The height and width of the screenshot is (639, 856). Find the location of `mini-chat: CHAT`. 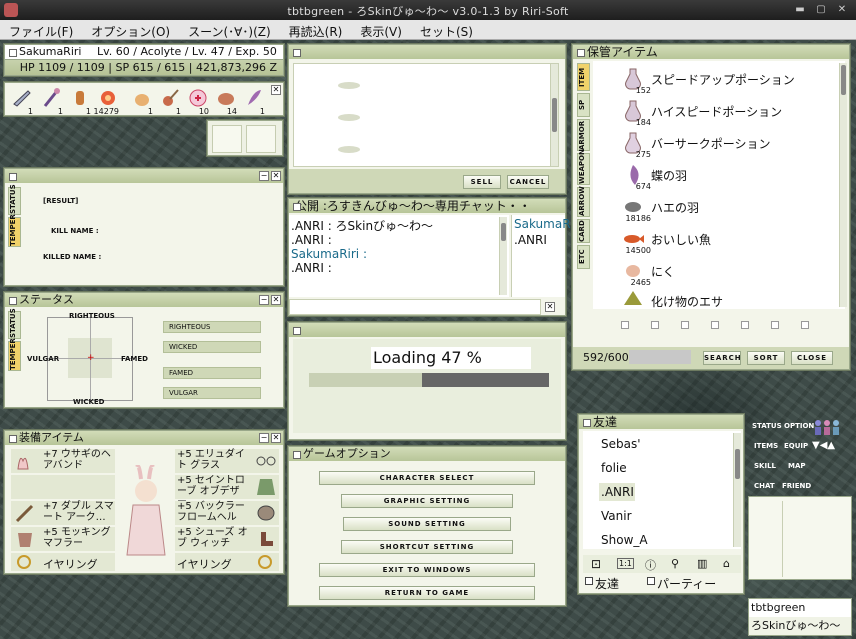

mini-chat: CHAT is located at coordinates (764, 486).